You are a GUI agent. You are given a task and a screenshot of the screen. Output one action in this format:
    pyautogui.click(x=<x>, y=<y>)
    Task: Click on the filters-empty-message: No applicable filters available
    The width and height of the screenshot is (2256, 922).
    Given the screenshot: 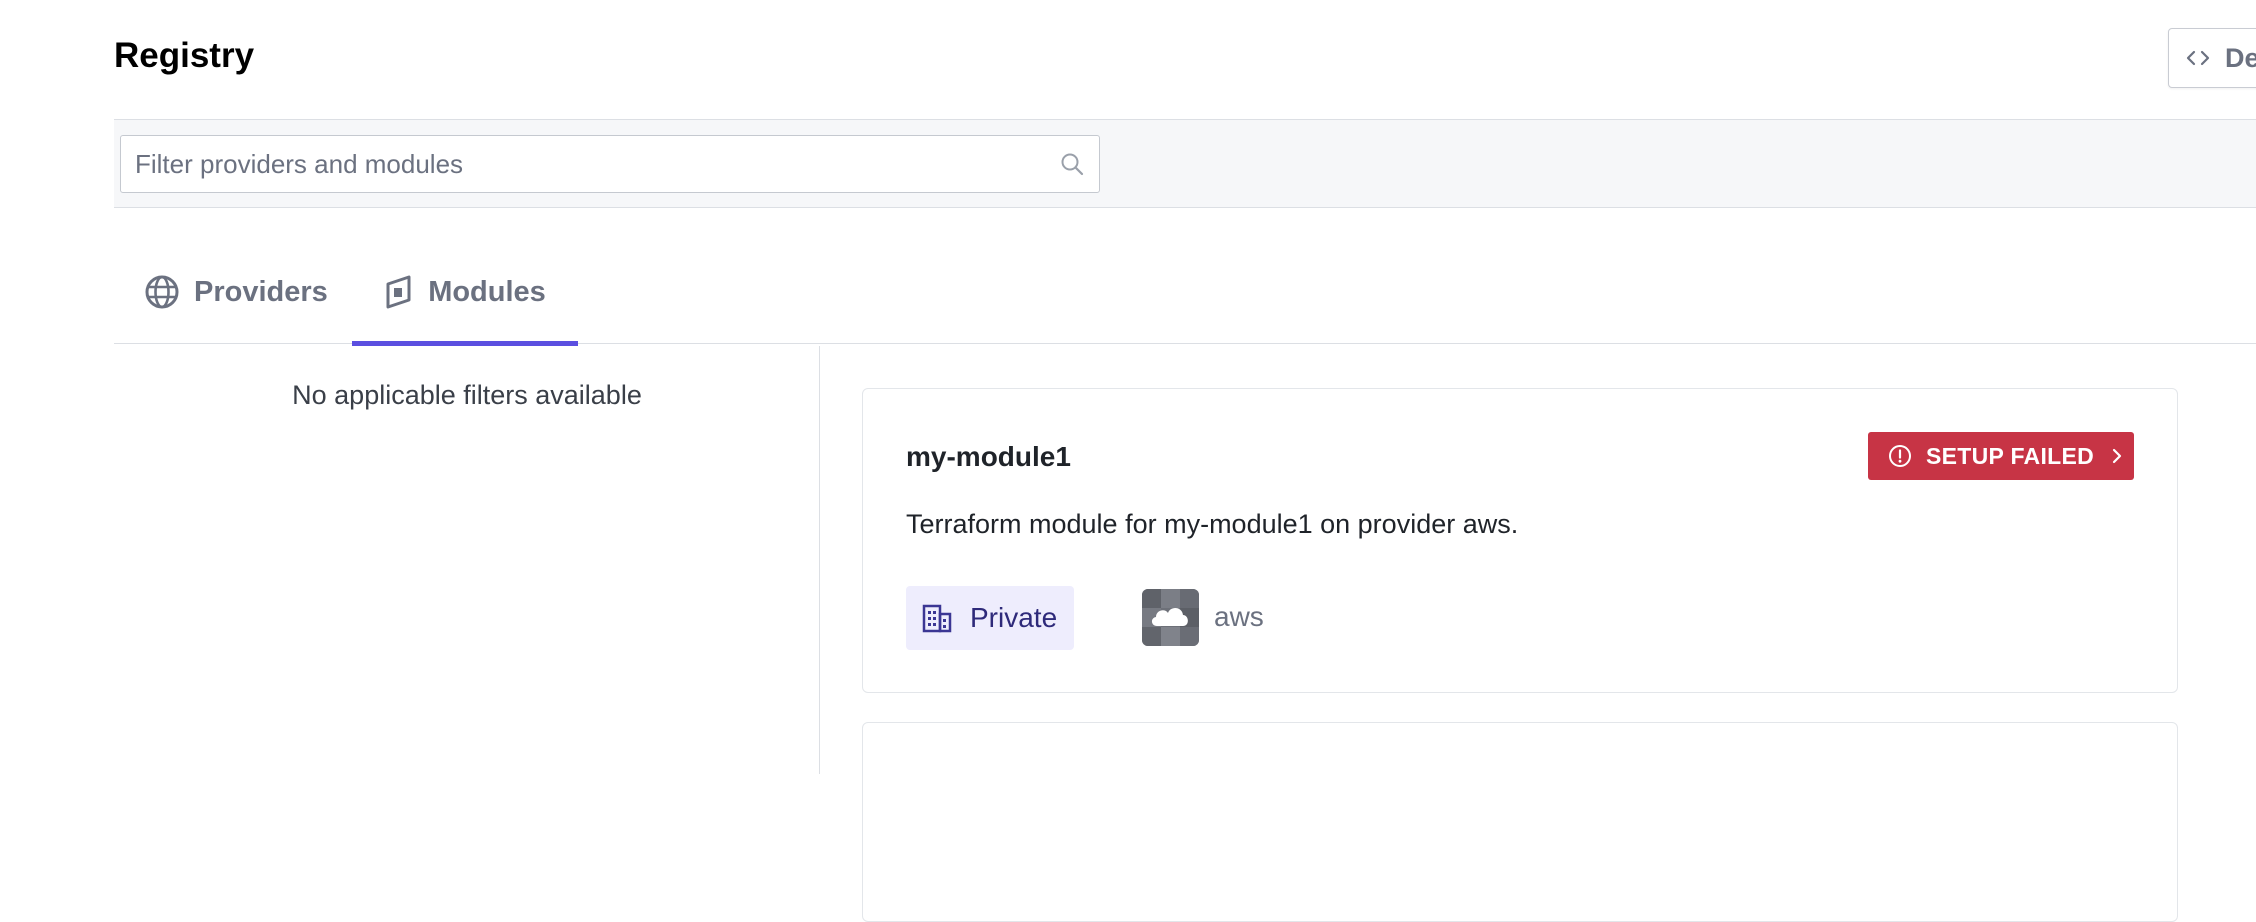 What is the action you would take?
    pyautogui.click(x=467, y=395)
    